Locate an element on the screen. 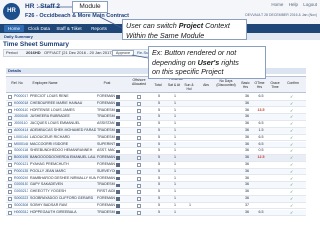 This screenshot has width=320, height=240. logout-link: Logout is located at coordinates (310, 4).